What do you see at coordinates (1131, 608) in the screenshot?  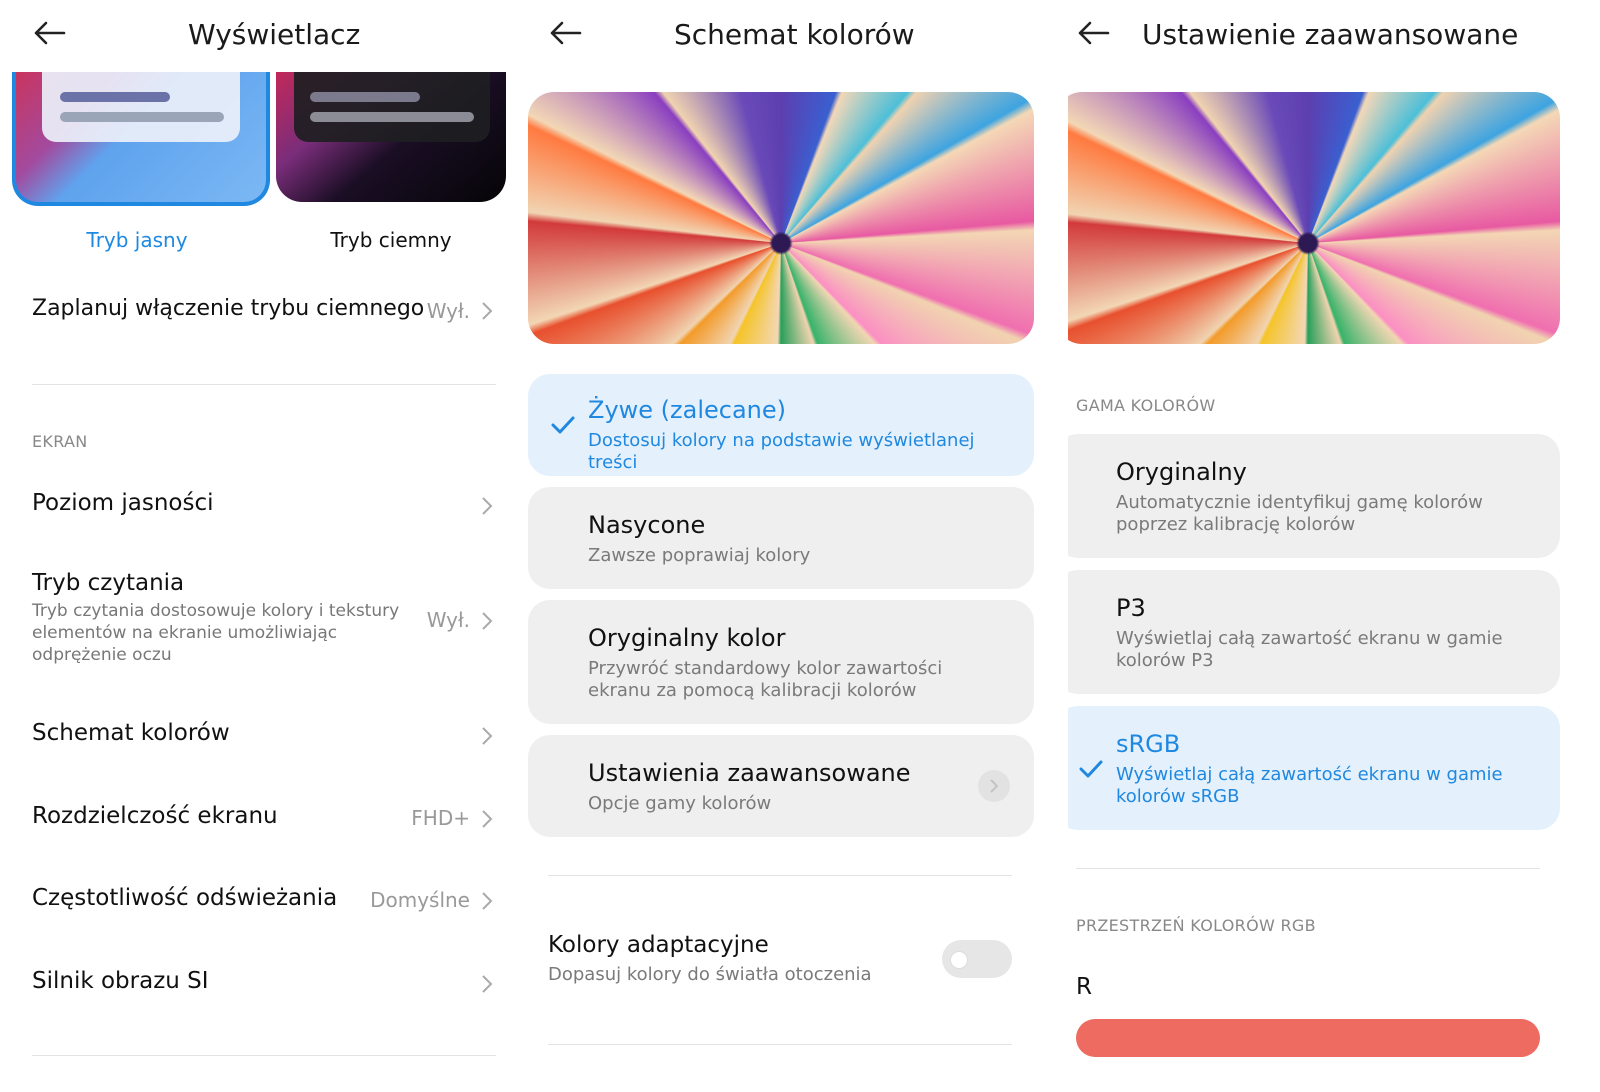 I see `option-title: P3` at bounding box center [1131, 608].